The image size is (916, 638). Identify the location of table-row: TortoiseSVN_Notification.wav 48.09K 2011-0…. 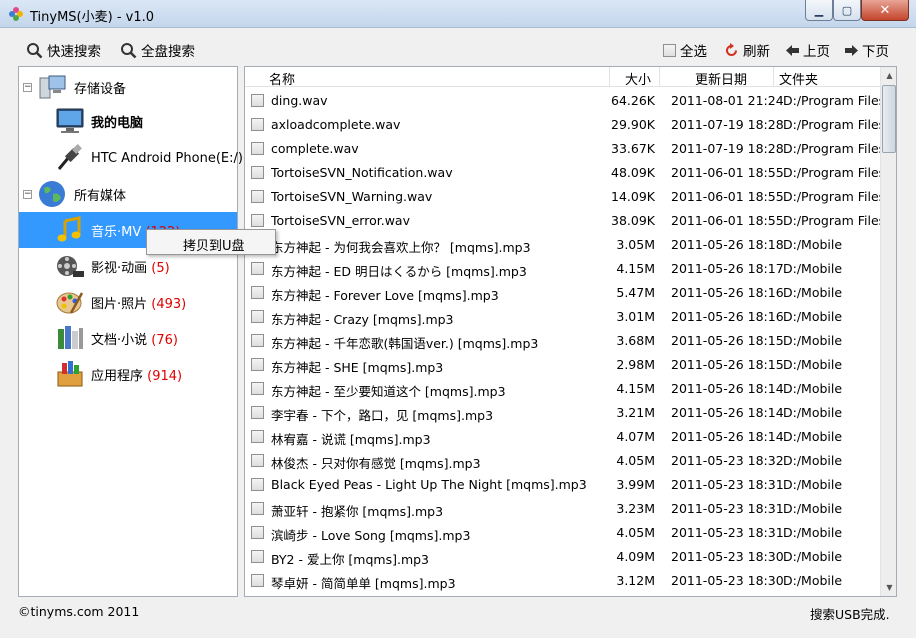
(565, 172).